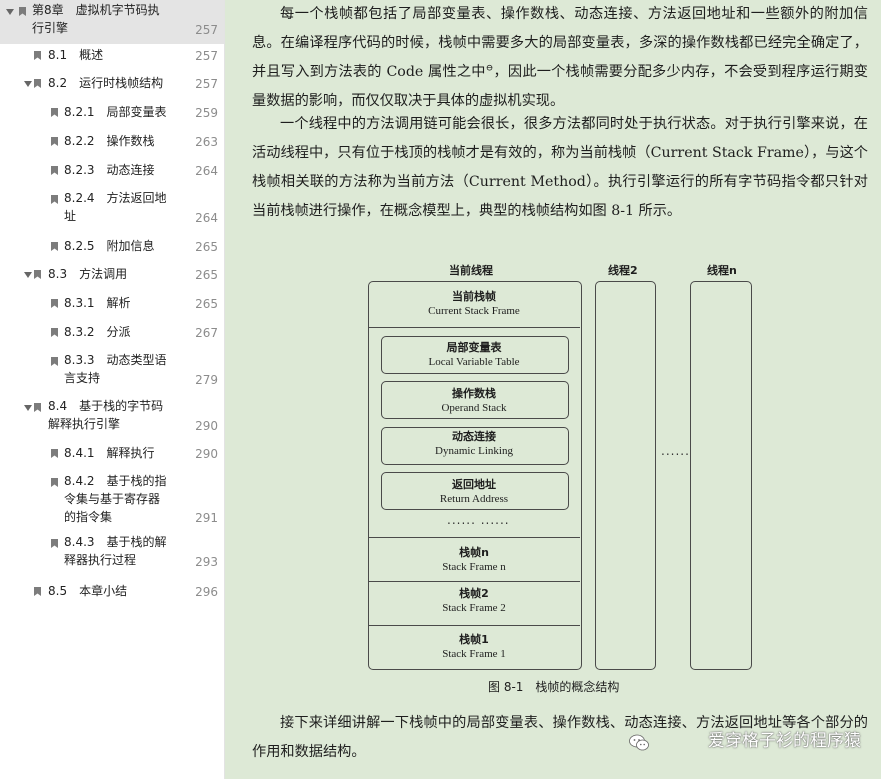 The height and width of the screenshot is (779, 881). What do you see at coordinates (76, 55) in the screenshot?
I see `toc-item-title: 8.1 概述` at bounding box center [76, 55].